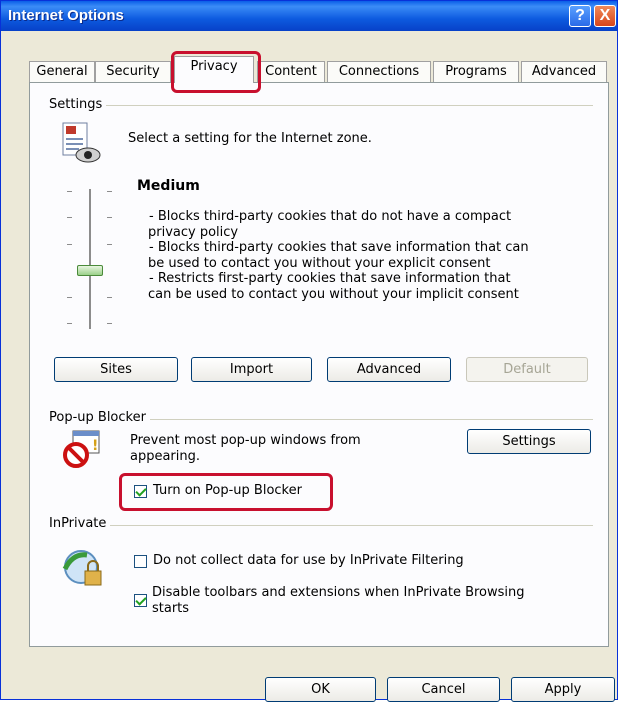 Image resolution: width=622 pixels, height=714 pixels. Describe the element at coordinates (320, 525) in the screenshot. I see `inprivate-group-divider` at that location.